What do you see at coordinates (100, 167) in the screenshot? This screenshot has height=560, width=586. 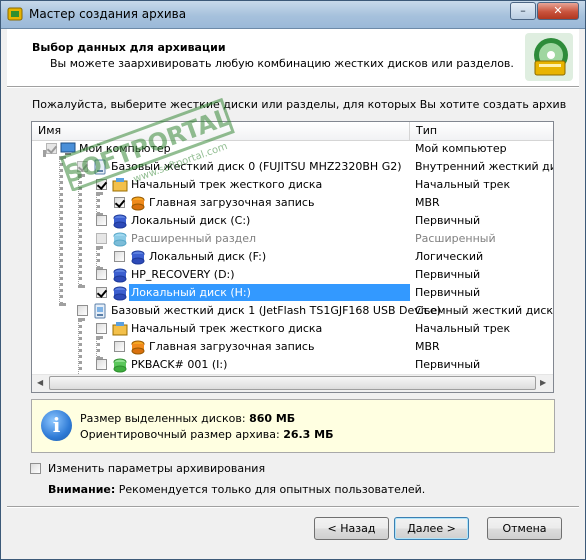 I see `hard-disk-icon` at bounding box center [100, 167].